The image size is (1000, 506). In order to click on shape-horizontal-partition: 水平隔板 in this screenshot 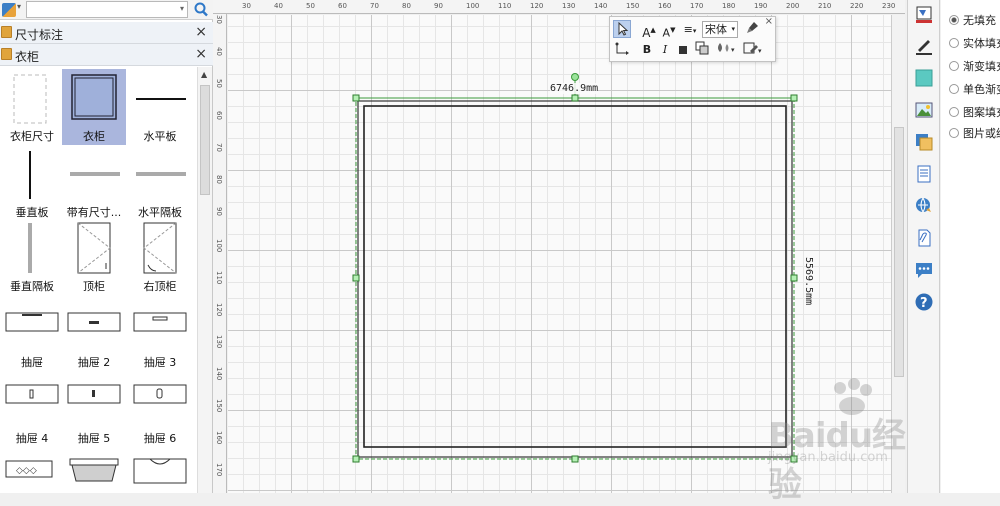, I will do `click(160, 183)`.